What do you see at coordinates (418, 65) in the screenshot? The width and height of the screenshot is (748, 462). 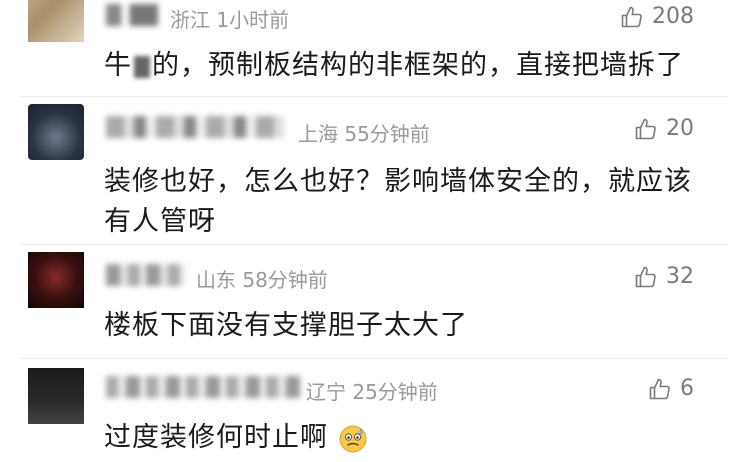 I see `comment-text-part: 的，预制板结构的非框架的，直接把墙拆了` at bounding box center [418, 65].